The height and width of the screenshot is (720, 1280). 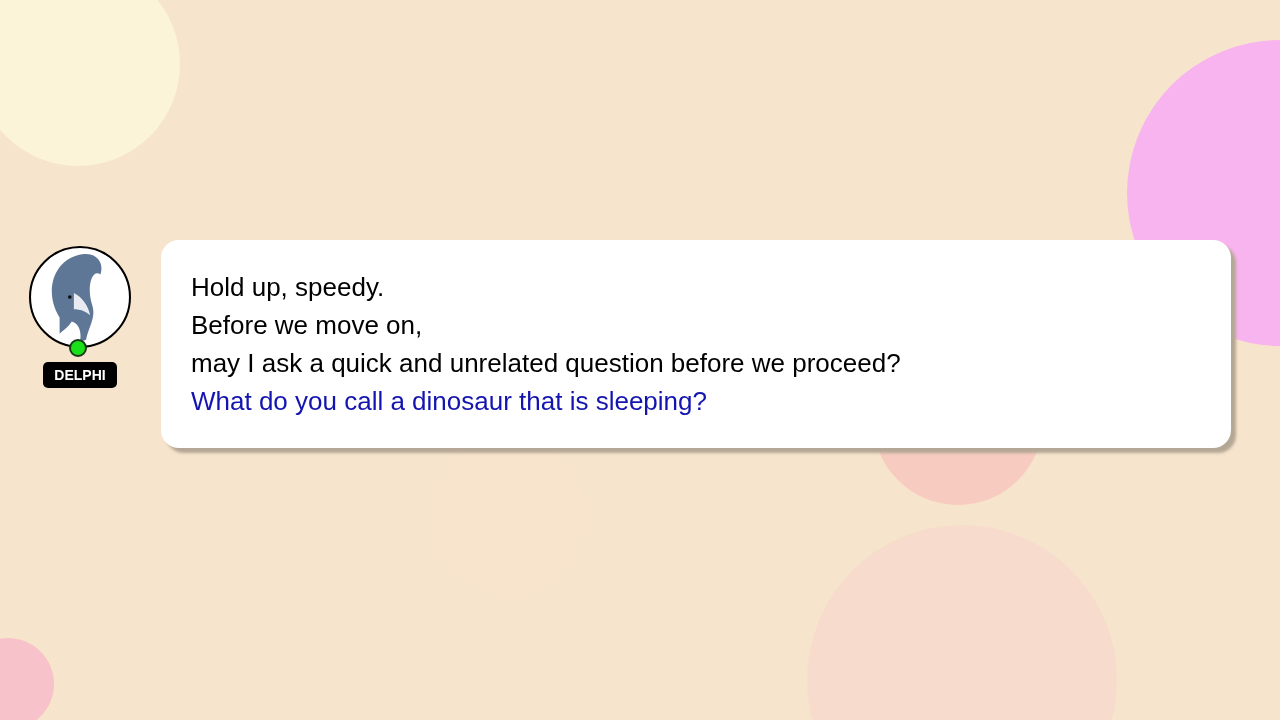 I want to click on message-text: Hold up, speedy., so click(x=288, y=287).